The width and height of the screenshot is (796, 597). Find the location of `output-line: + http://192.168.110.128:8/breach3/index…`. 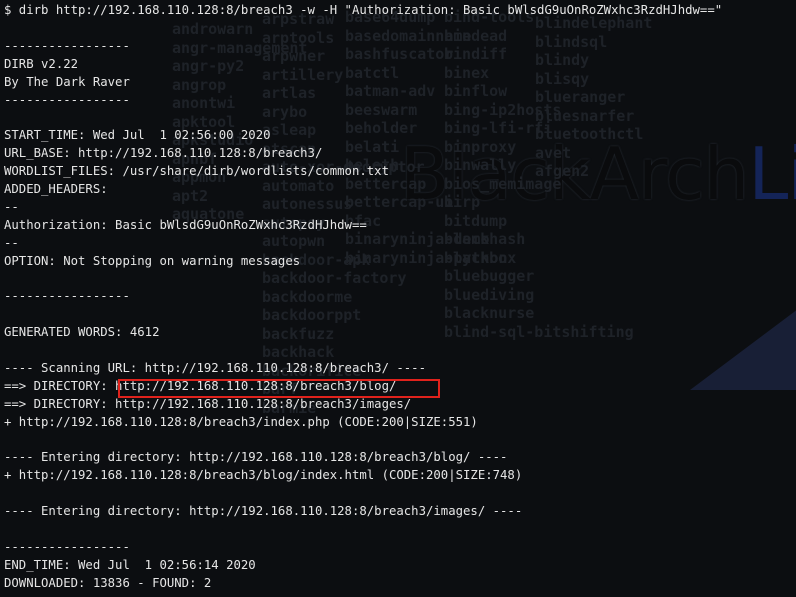

output-line: + http://192.168.110.128:8/breach3/index… is located at coordinates (241, 421).